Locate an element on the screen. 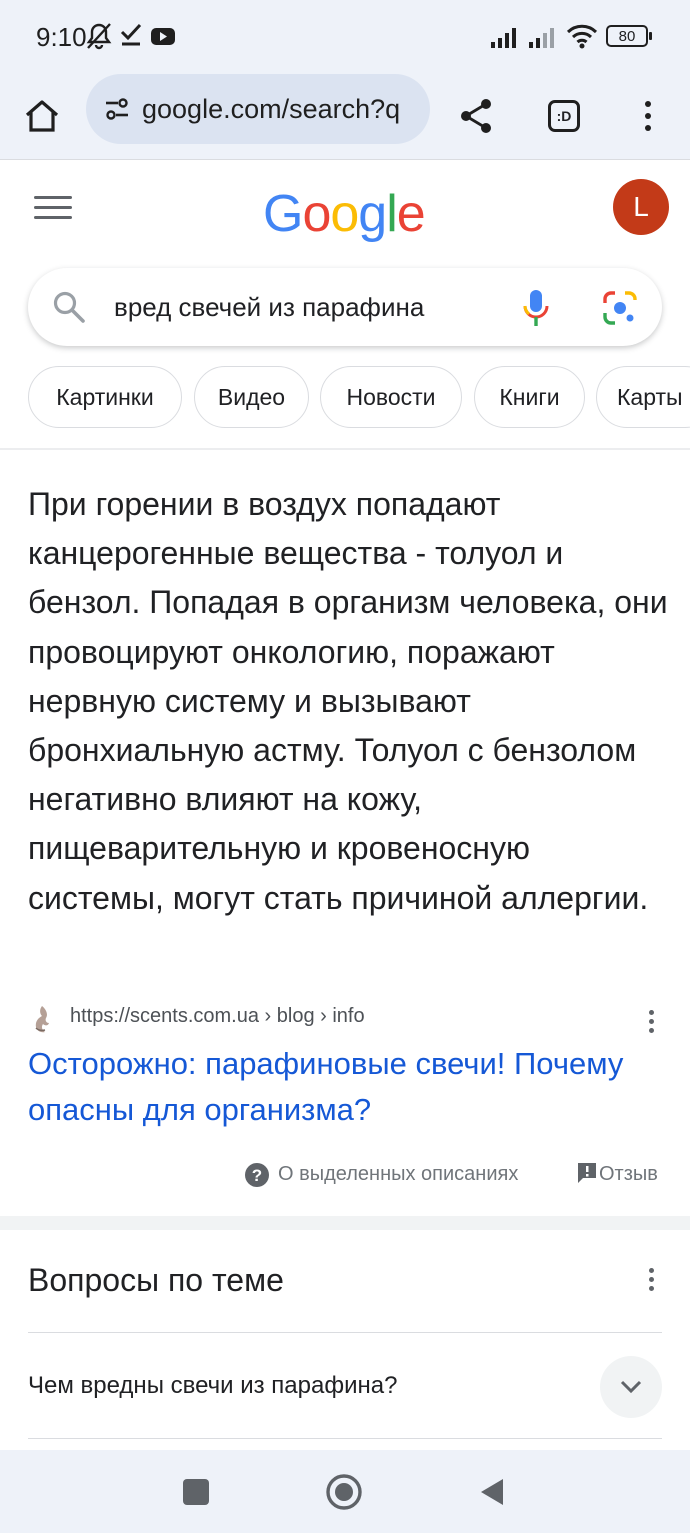 The height and width of the screenshot is (1533, 690). google-header: Google L is located at coordinates (345, 210).